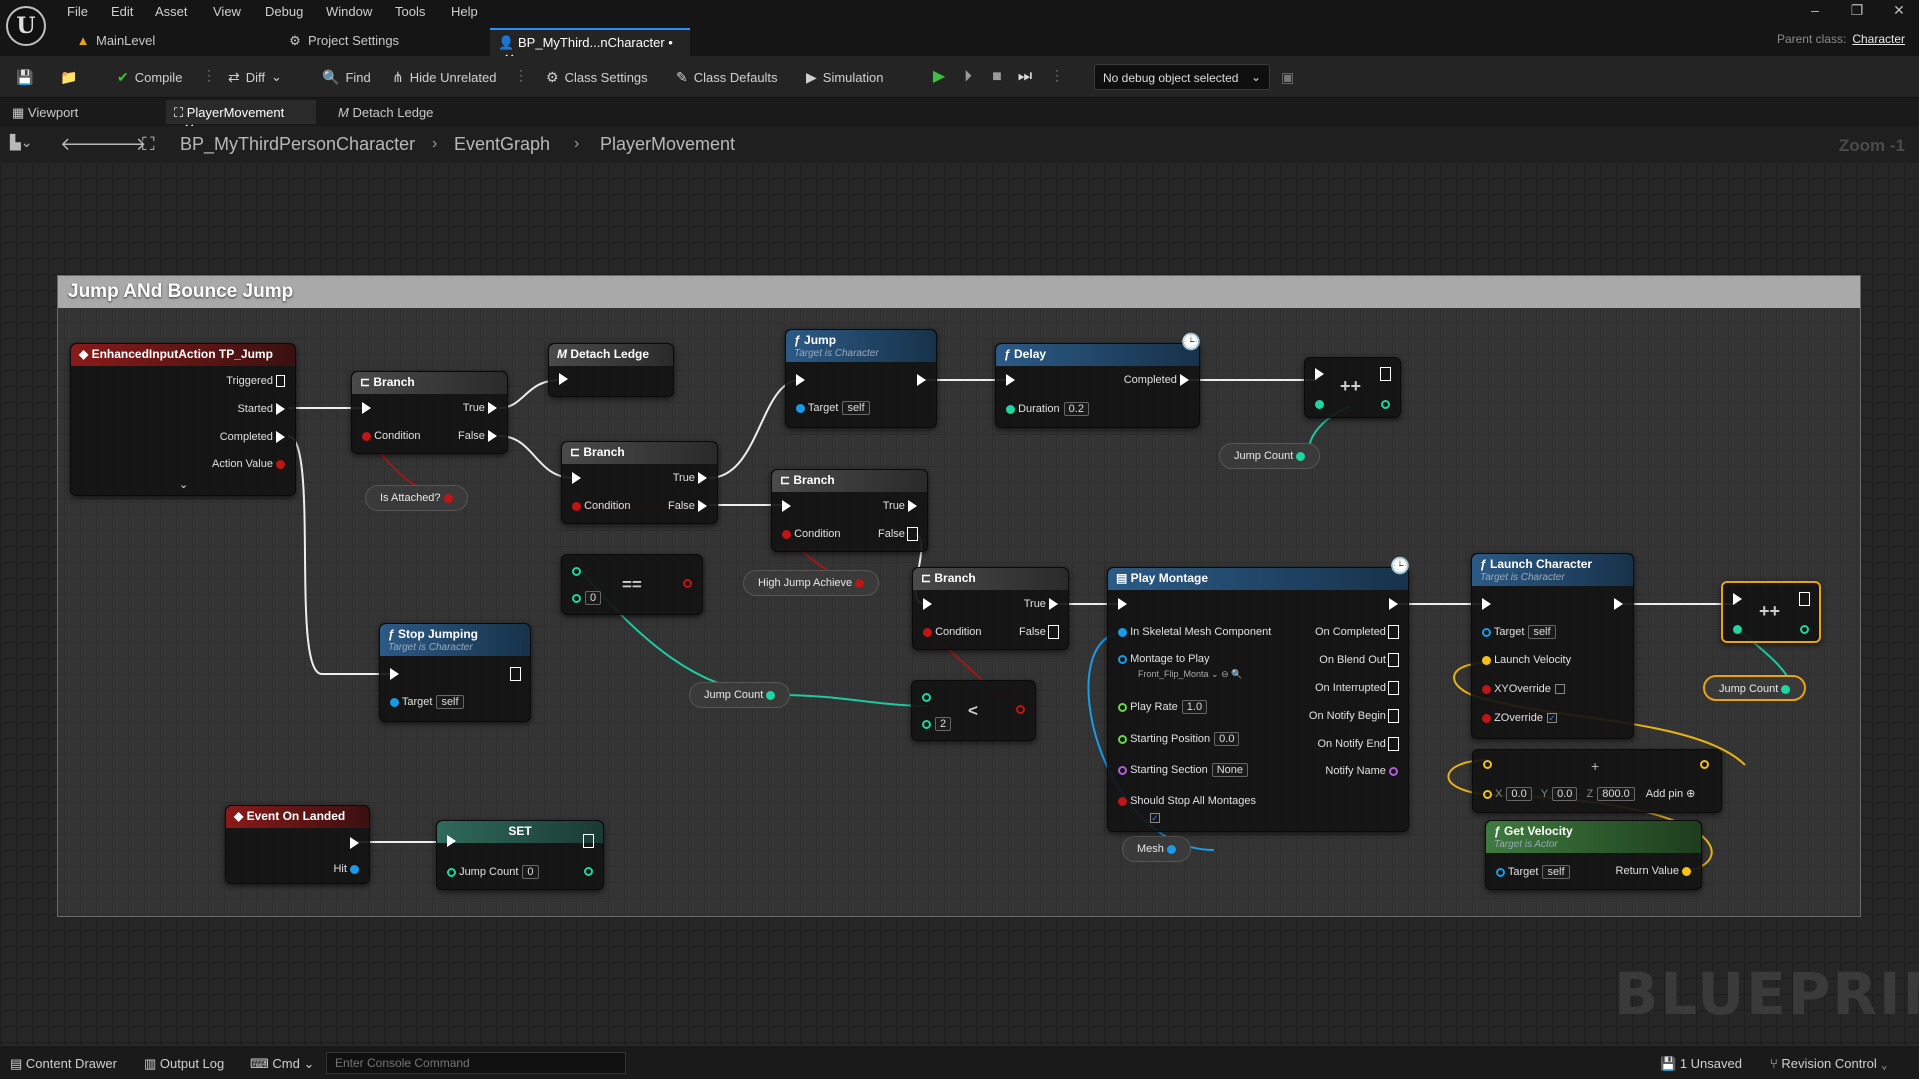  Describe the element at coordinates (1565, 794) in the screenshot. I see `y-field: 0.0` at that location.